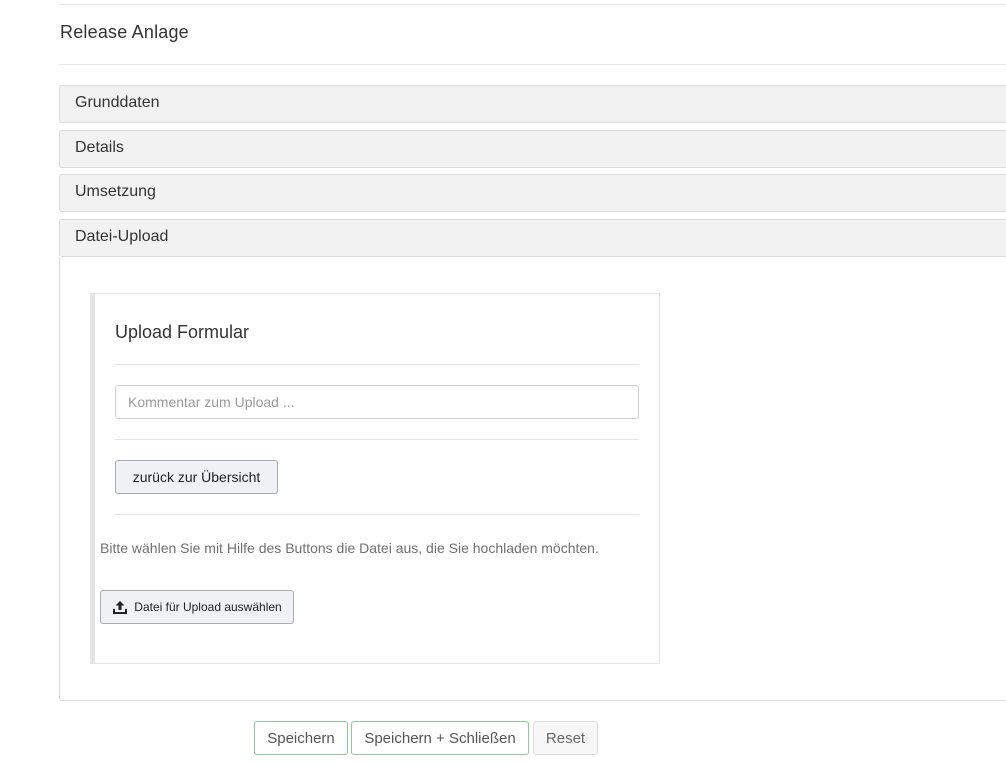 The image size is (1006, 764). I want to click on page-title: Release Anlage, so click(124, 32).